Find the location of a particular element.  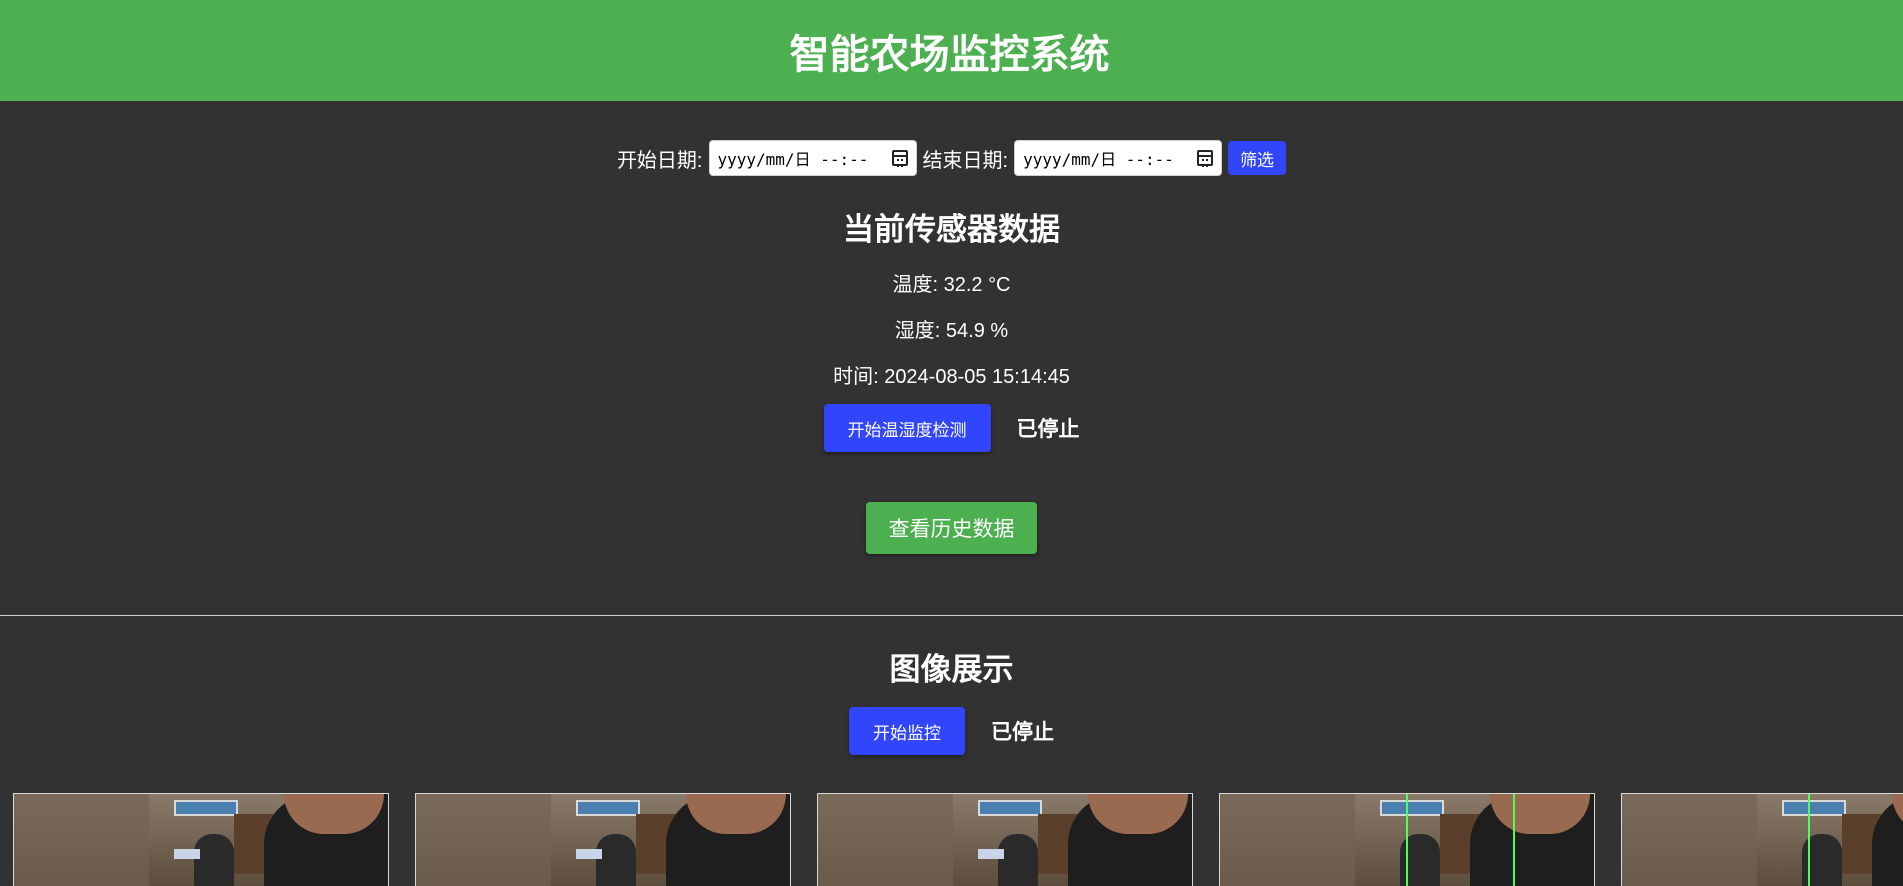

monitor-status: 已停止 is located at coordinates (1022, 732).